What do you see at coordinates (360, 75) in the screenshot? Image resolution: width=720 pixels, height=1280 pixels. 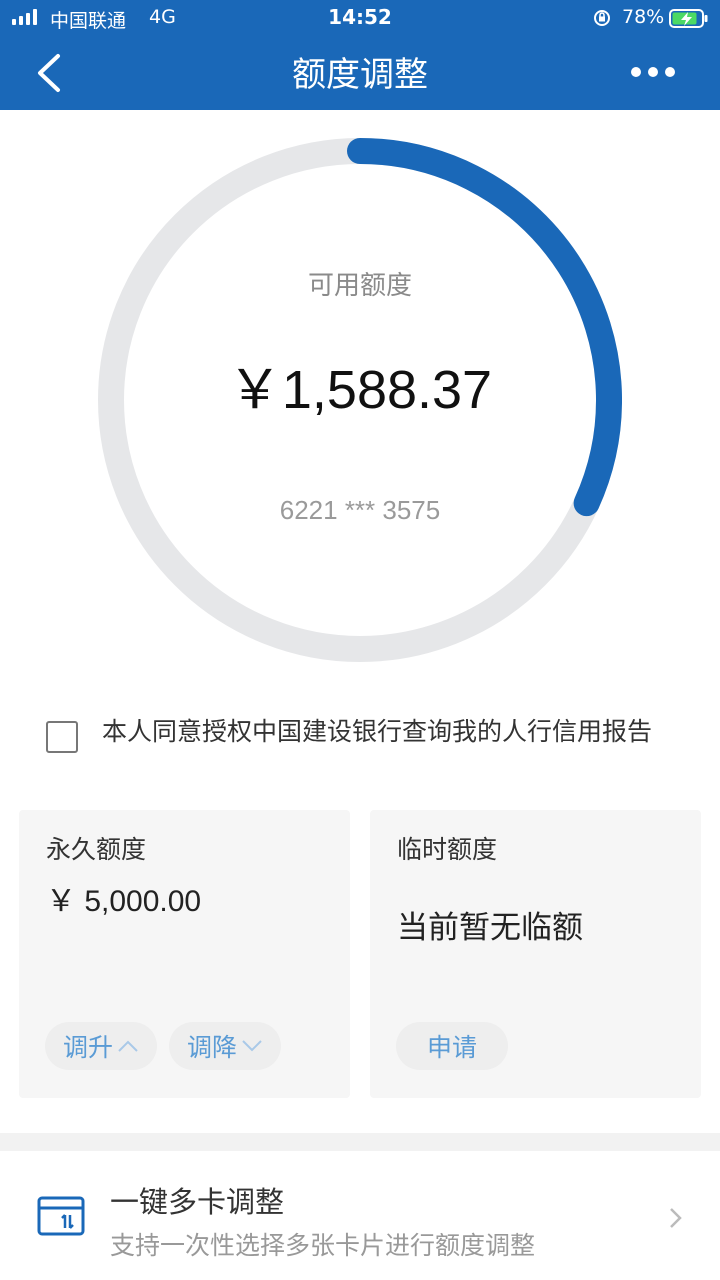 I see `page-title: 额度调整` at bounding box center [360, 75].